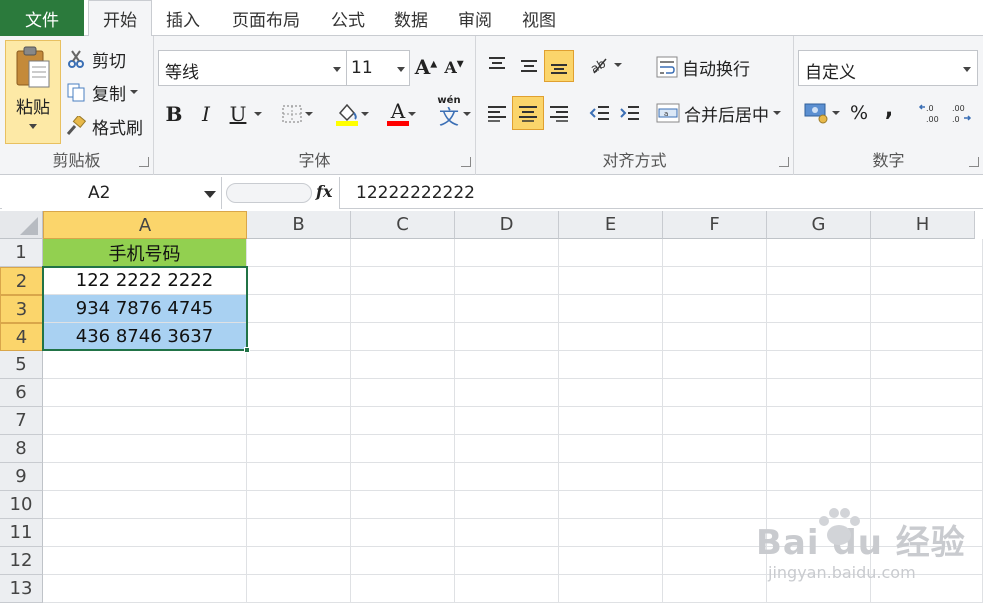  What do you see at coordinates (21, 225) in the screenshot?
I see `select-all-button` at bounding box center [21, 225].